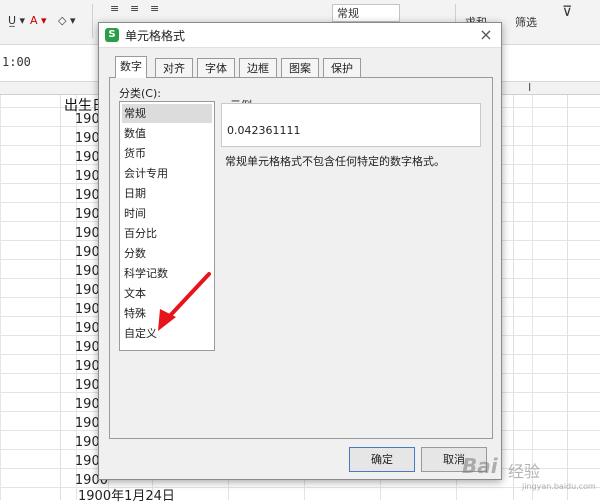 The image size is (600, 504). What do you see at coordinates (366, 13) in the screenshot?
I see `number-format-select: 常规` at bounding box center [366, 13].